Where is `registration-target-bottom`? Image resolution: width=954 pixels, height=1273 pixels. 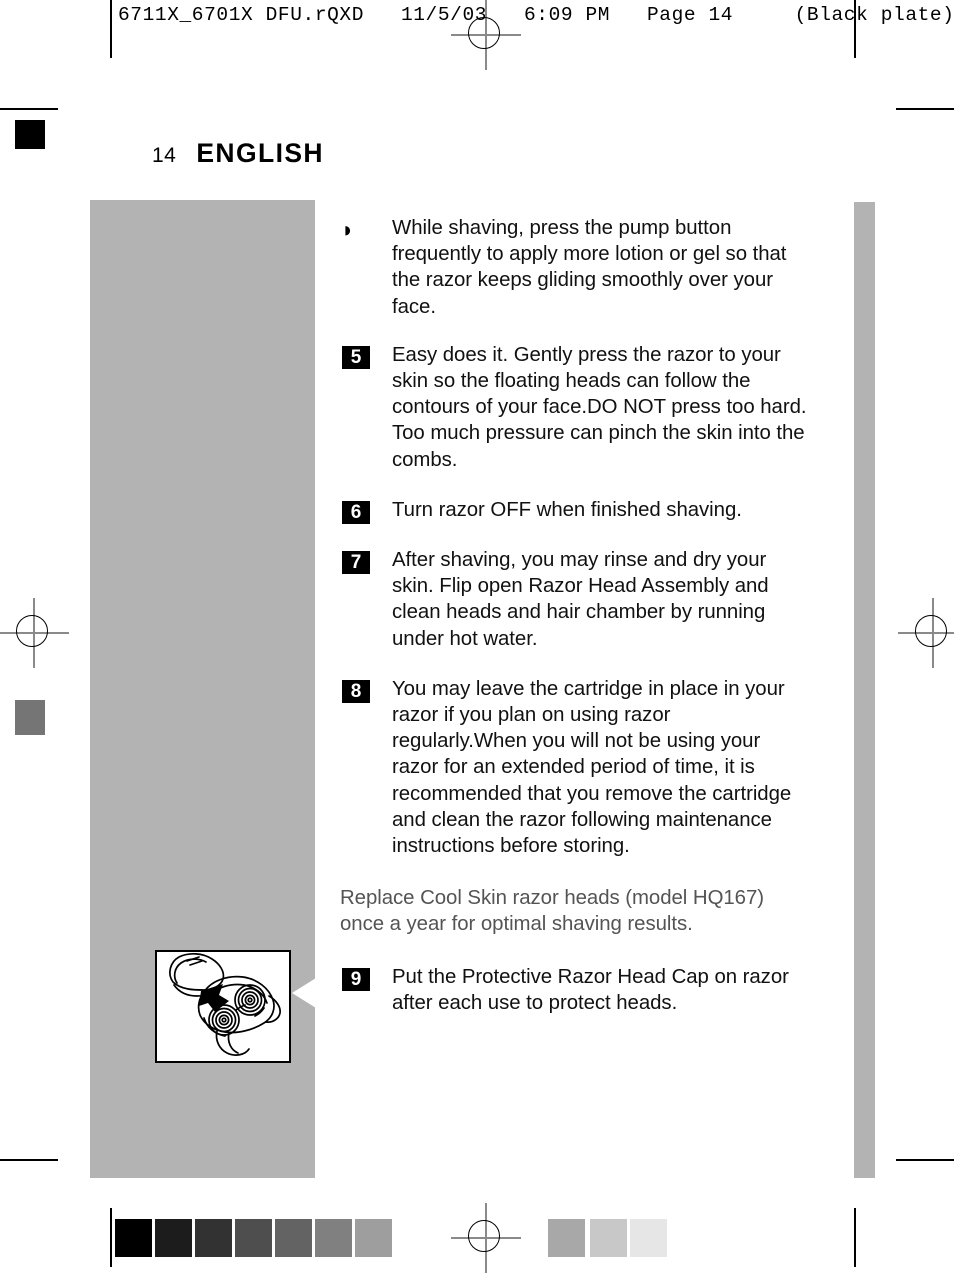
registration-target-bottom is located at coordinates (486, 1238).